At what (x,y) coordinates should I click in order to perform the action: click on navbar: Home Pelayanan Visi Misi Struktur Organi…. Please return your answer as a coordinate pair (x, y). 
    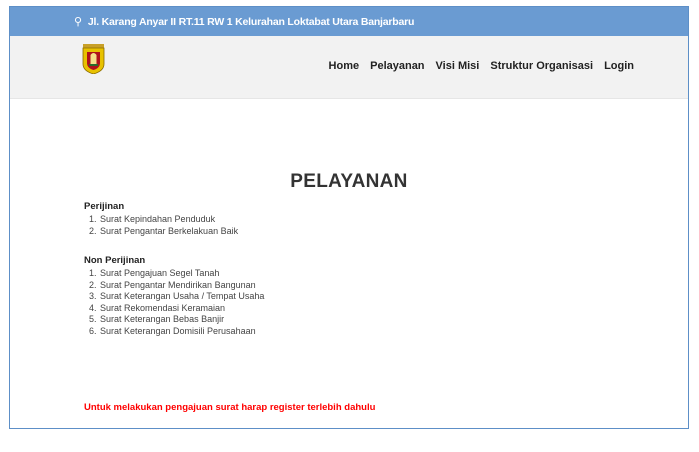
    Looking at the image, I should click on (349, 67).